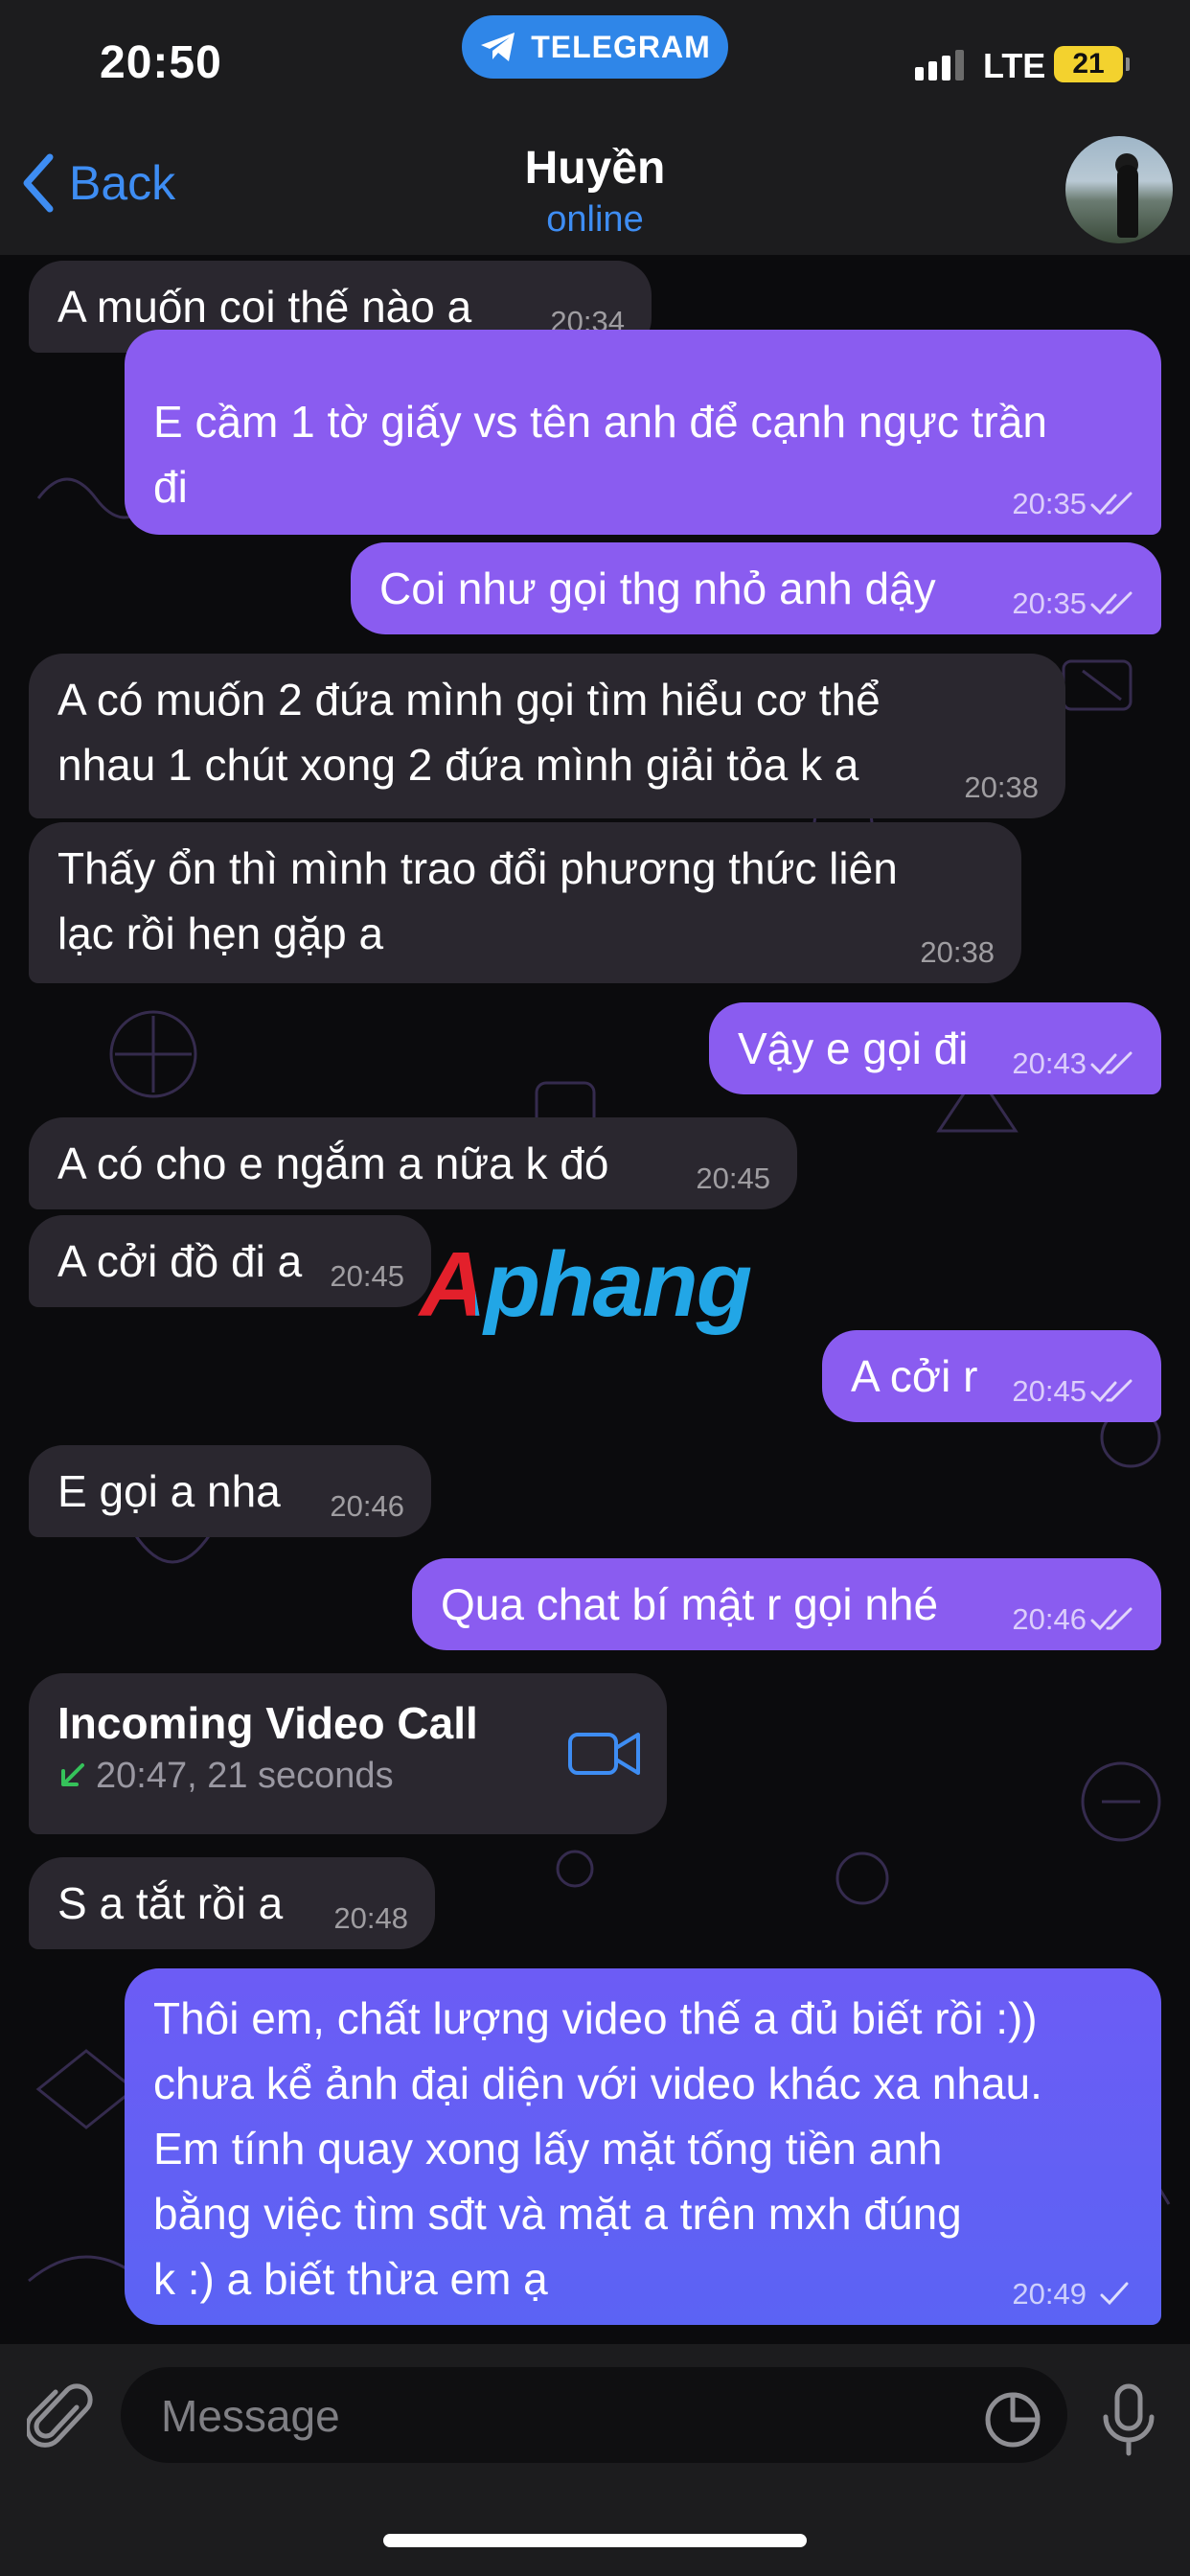 The height and width of the screenshot is (2576, 1190). I want to click on message-time: 20:48, so click(371, 1918).